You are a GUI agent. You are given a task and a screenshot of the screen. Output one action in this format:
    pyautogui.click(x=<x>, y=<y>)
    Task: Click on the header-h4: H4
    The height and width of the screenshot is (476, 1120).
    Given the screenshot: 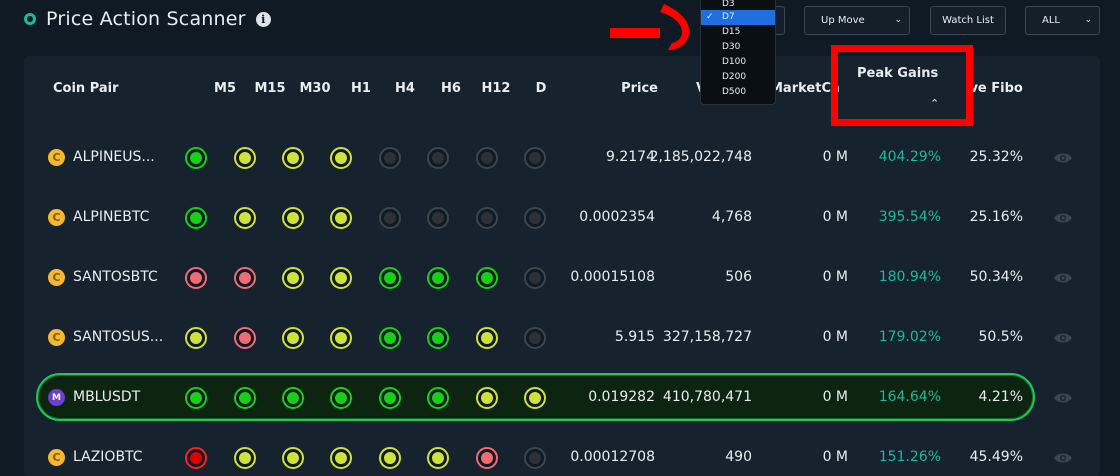 What is the action you would take?
    pyautogui.click(x=405, y=88)
    